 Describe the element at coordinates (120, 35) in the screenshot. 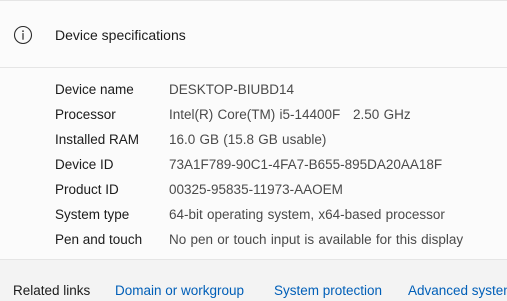

I see `section-title: Device specifications` at that location.